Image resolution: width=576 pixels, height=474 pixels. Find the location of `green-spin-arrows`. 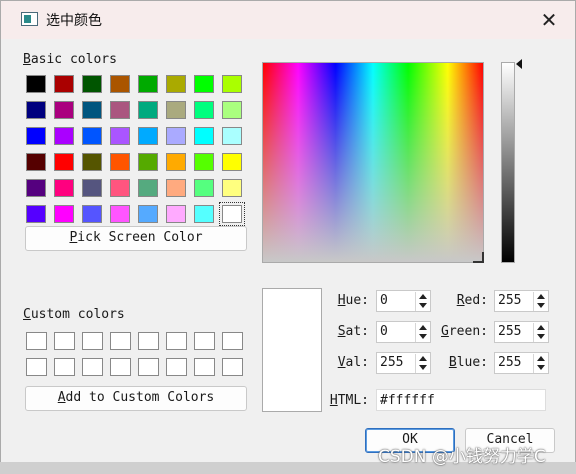

green-spin-arrows is located at coordinates (540, 332).